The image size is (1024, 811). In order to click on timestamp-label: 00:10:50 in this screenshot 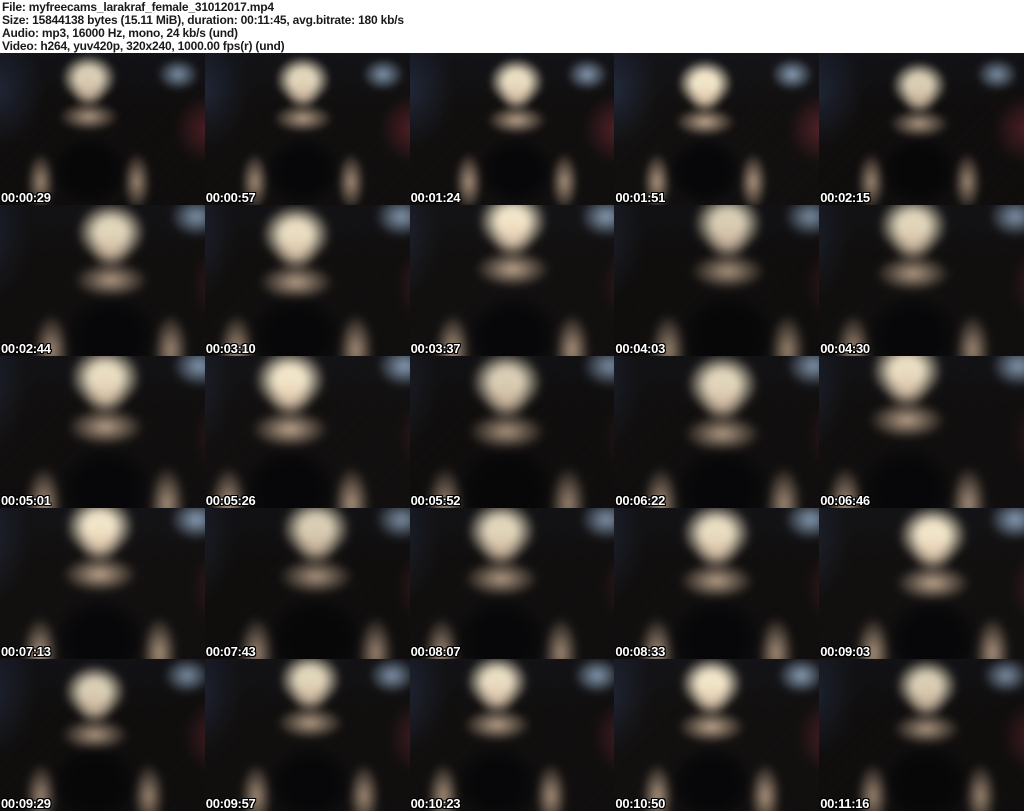, I will do `click(640, 803)`.